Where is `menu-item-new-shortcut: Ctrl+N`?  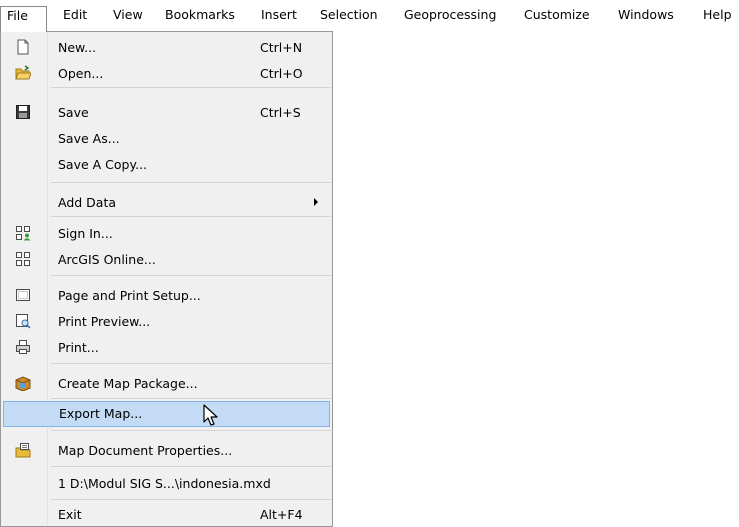 menu-item-new-shortcut: Ctrl+N is located at coordinates (281, 47).